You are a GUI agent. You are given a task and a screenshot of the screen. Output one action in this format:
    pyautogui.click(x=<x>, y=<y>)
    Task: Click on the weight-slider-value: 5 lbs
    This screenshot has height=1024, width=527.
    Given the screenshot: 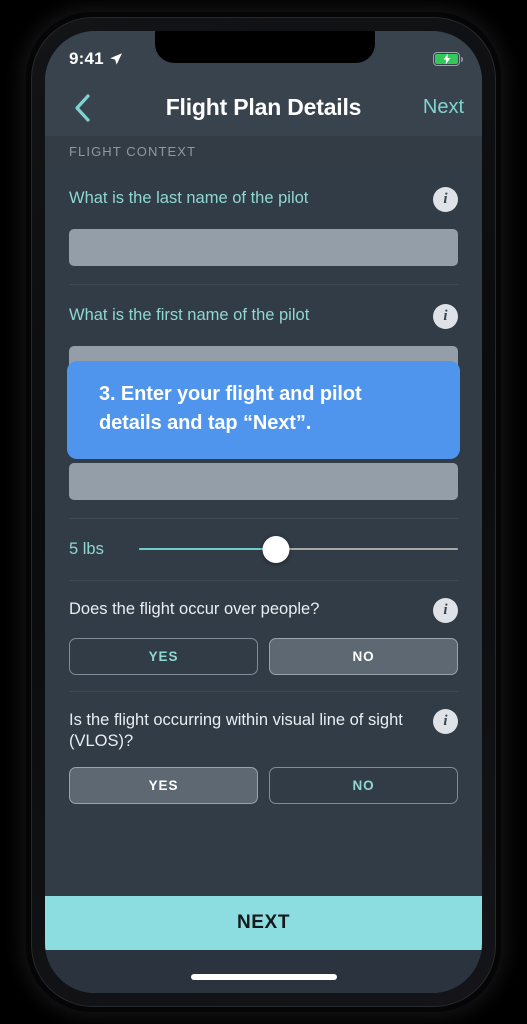 What is the action you would take?
    pyautogui.click(x=86, y=548)
    